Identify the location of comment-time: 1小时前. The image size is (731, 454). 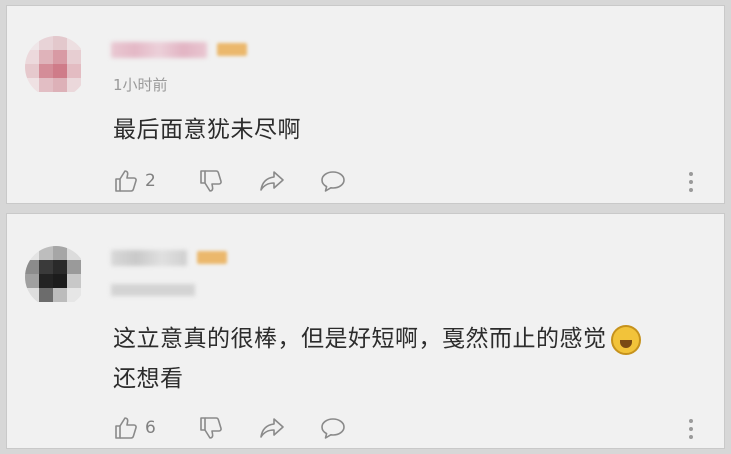
(140, 85).